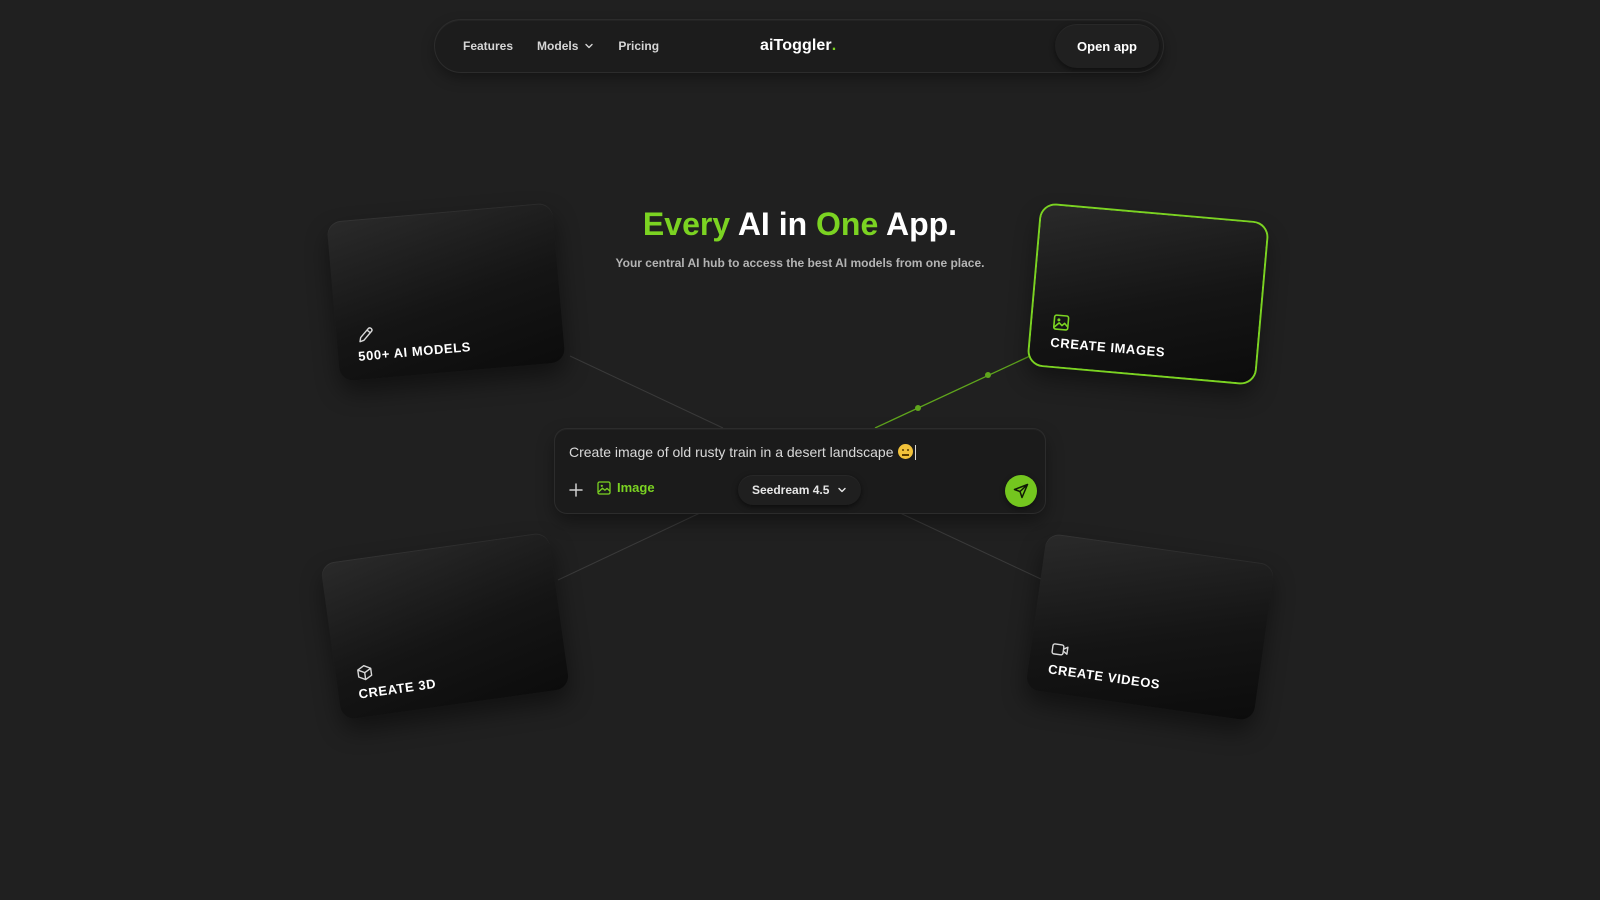 This screenshot has width=1600, height=900. I want to click on card-content: CREATE 3D, so click(396, 678).